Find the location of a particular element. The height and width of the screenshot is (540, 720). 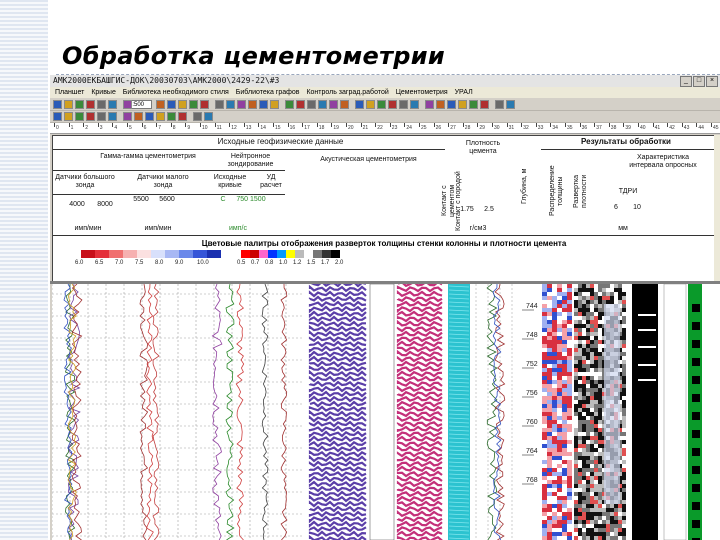

menu-item-control: Контроль заград.работой is located at coordinates (347, 92).